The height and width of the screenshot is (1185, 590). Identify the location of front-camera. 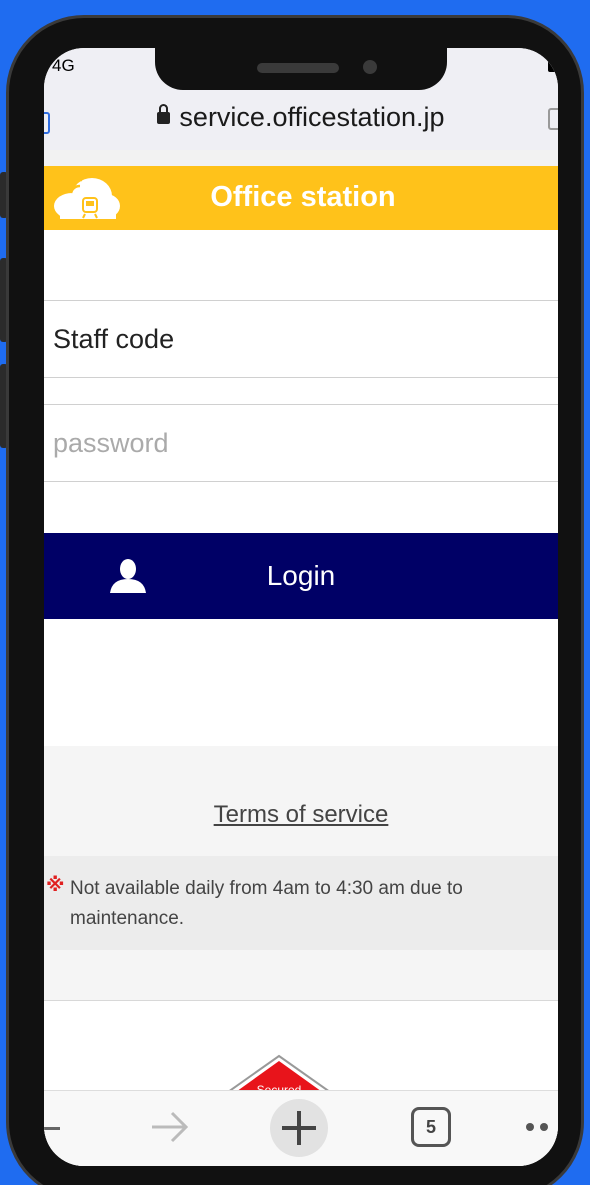
(370, 67).